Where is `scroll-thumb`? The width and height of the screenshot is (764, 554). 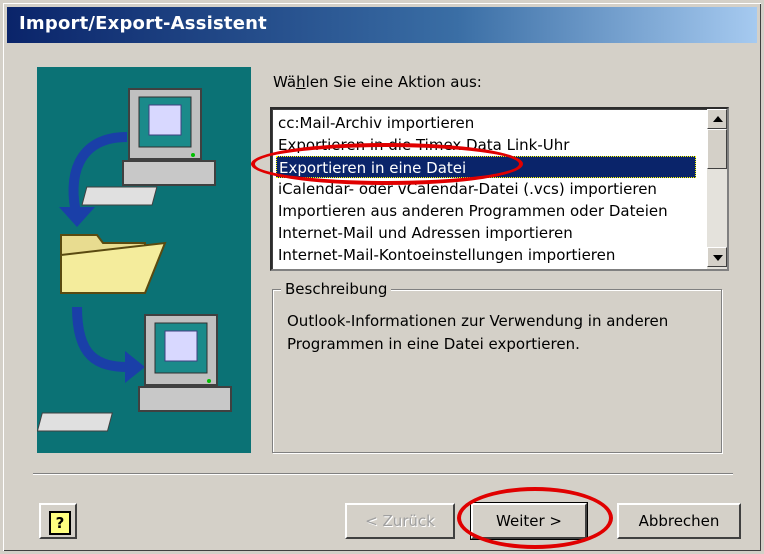
scroll-thumb is located at coordinates (717, 149).